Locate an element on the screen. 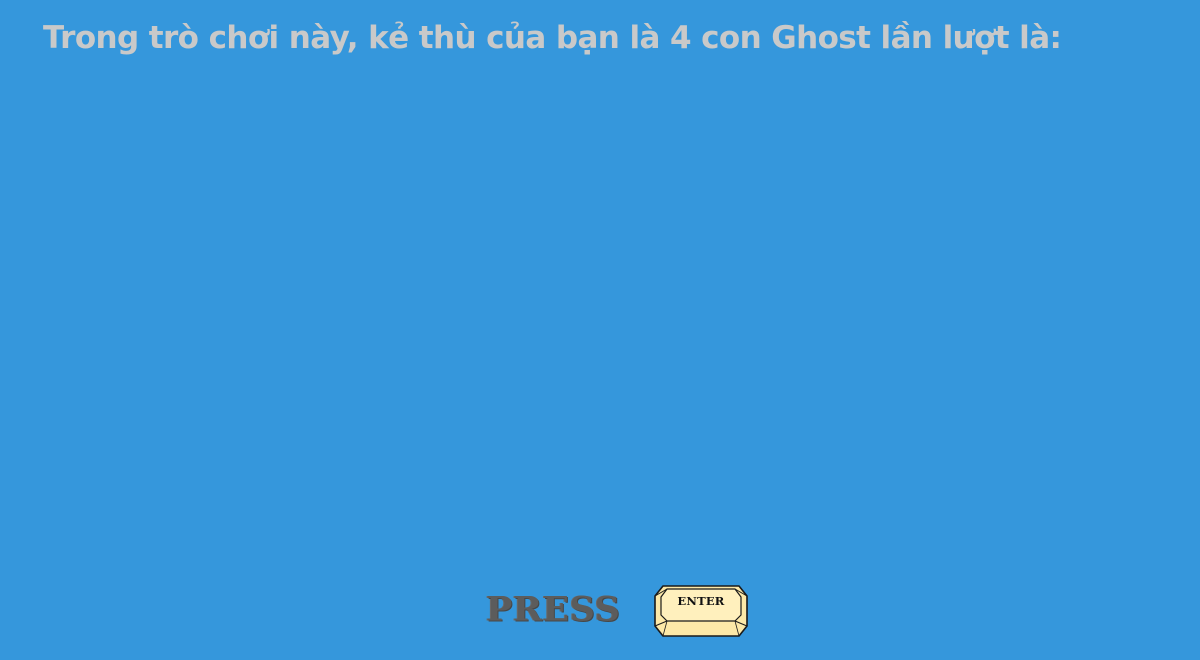  enter-key-button: ENTER is located at coordinates (701, 611).